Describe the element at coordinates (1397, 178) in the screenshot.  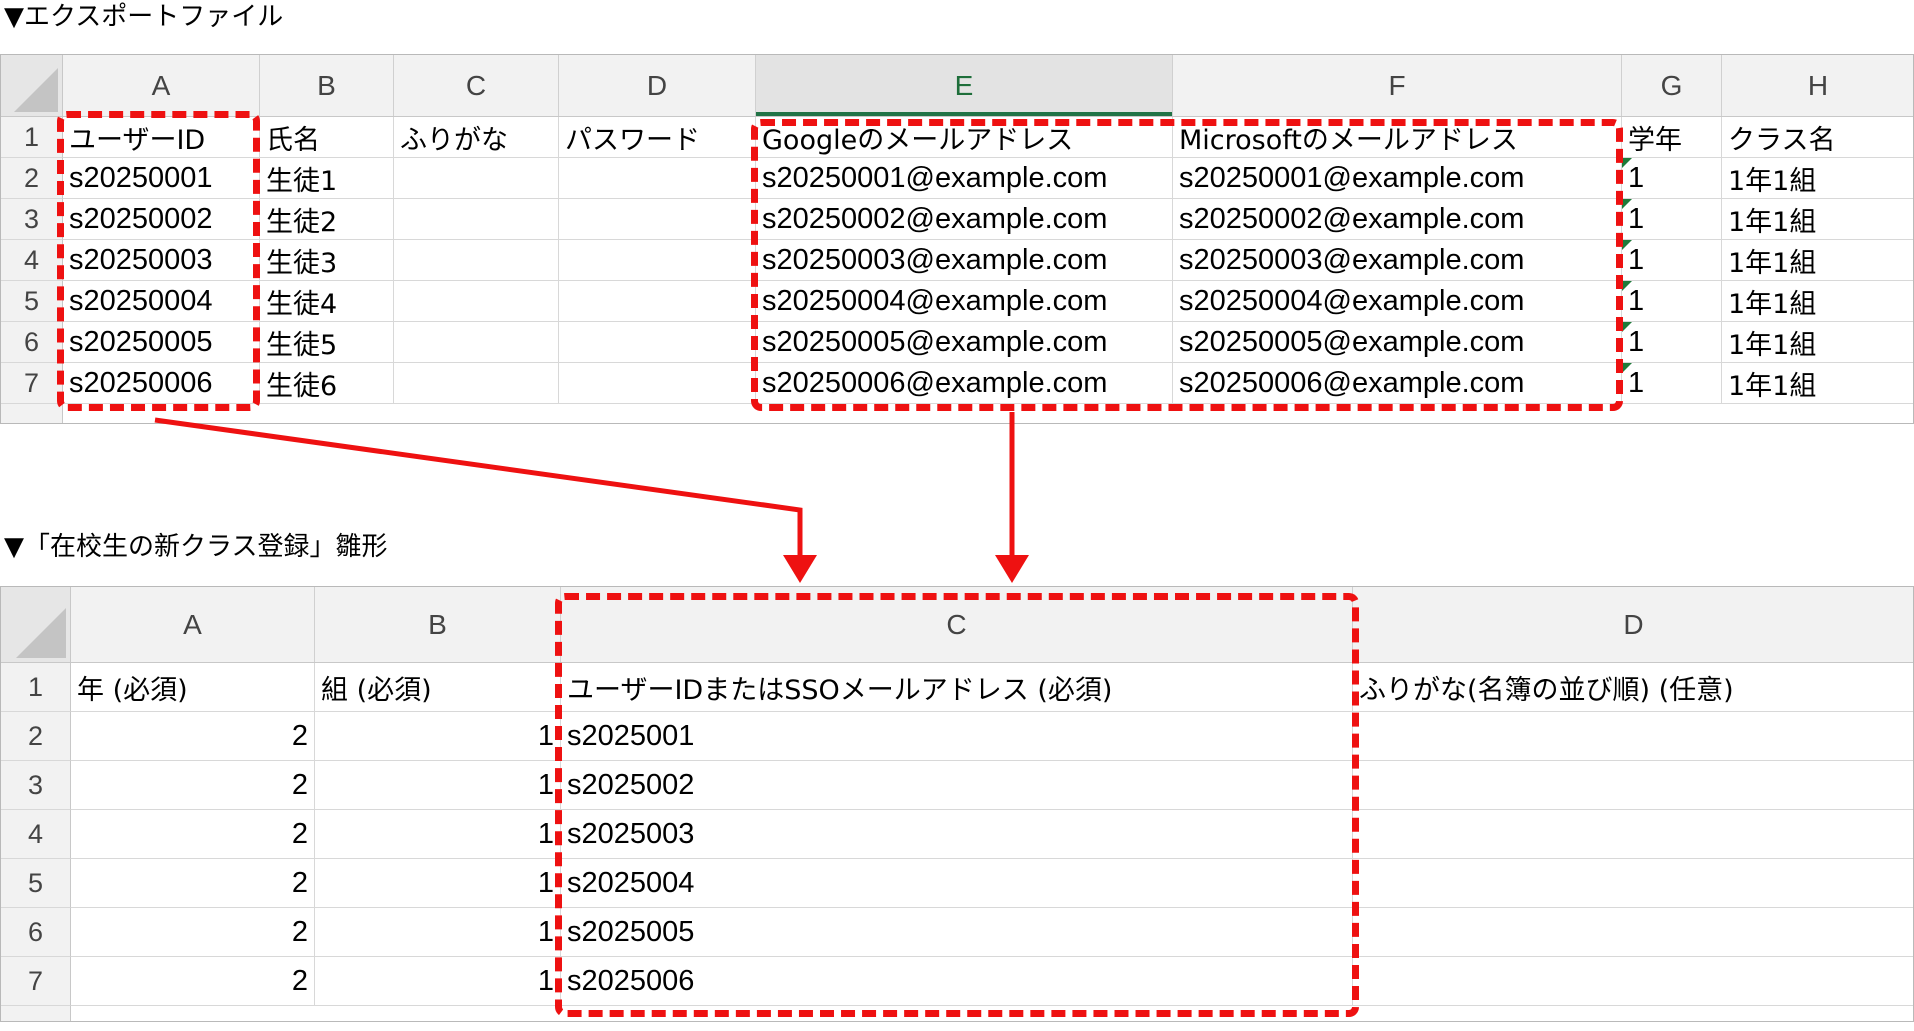
I see `cell-microsoft-email: s20250001@example.com` at that location.